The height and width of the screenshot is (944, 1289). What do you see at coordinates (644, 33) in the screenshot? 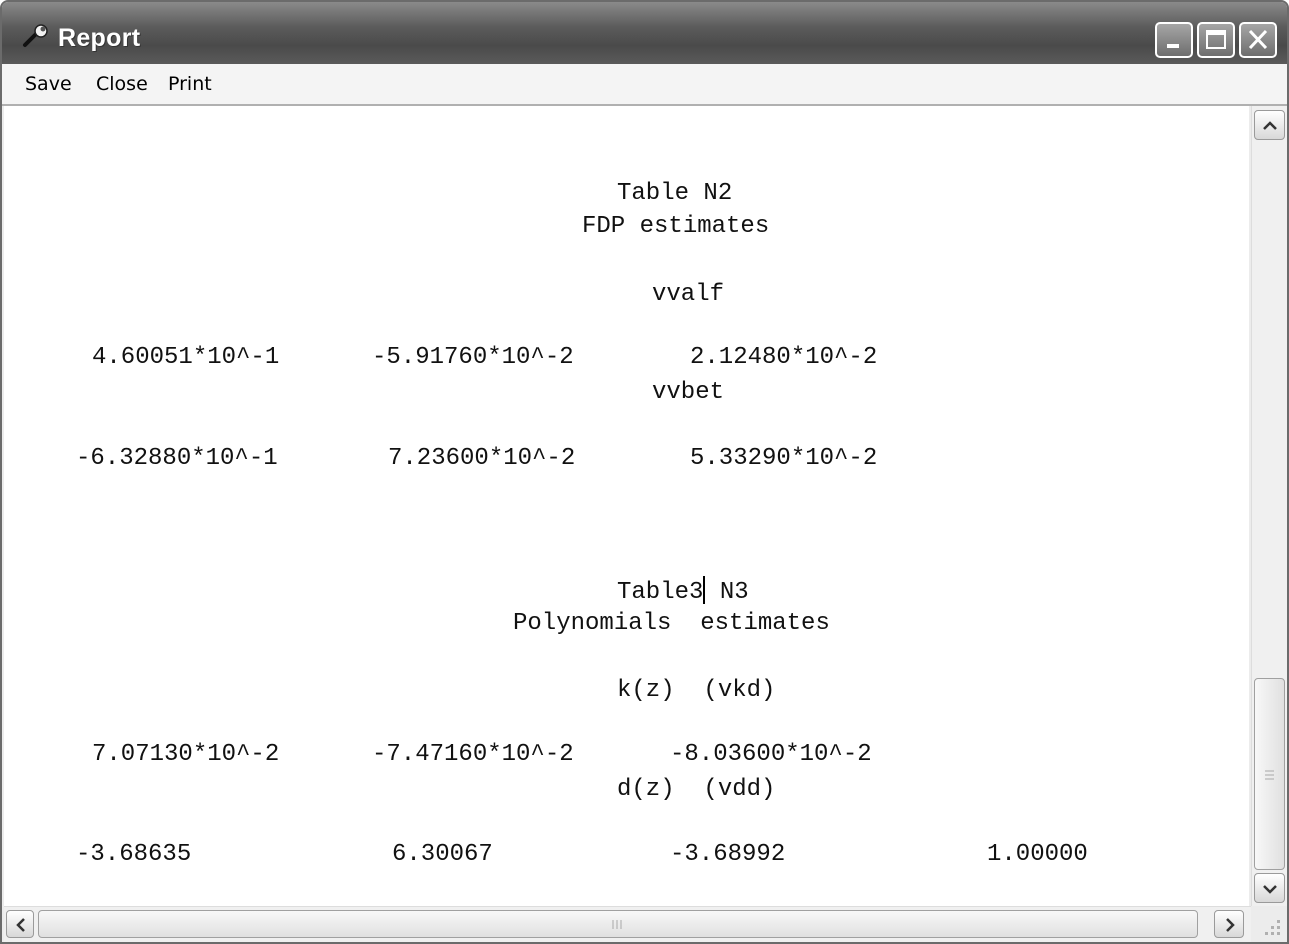
I see `title-bar: Report` at bounding box center [644, 33].